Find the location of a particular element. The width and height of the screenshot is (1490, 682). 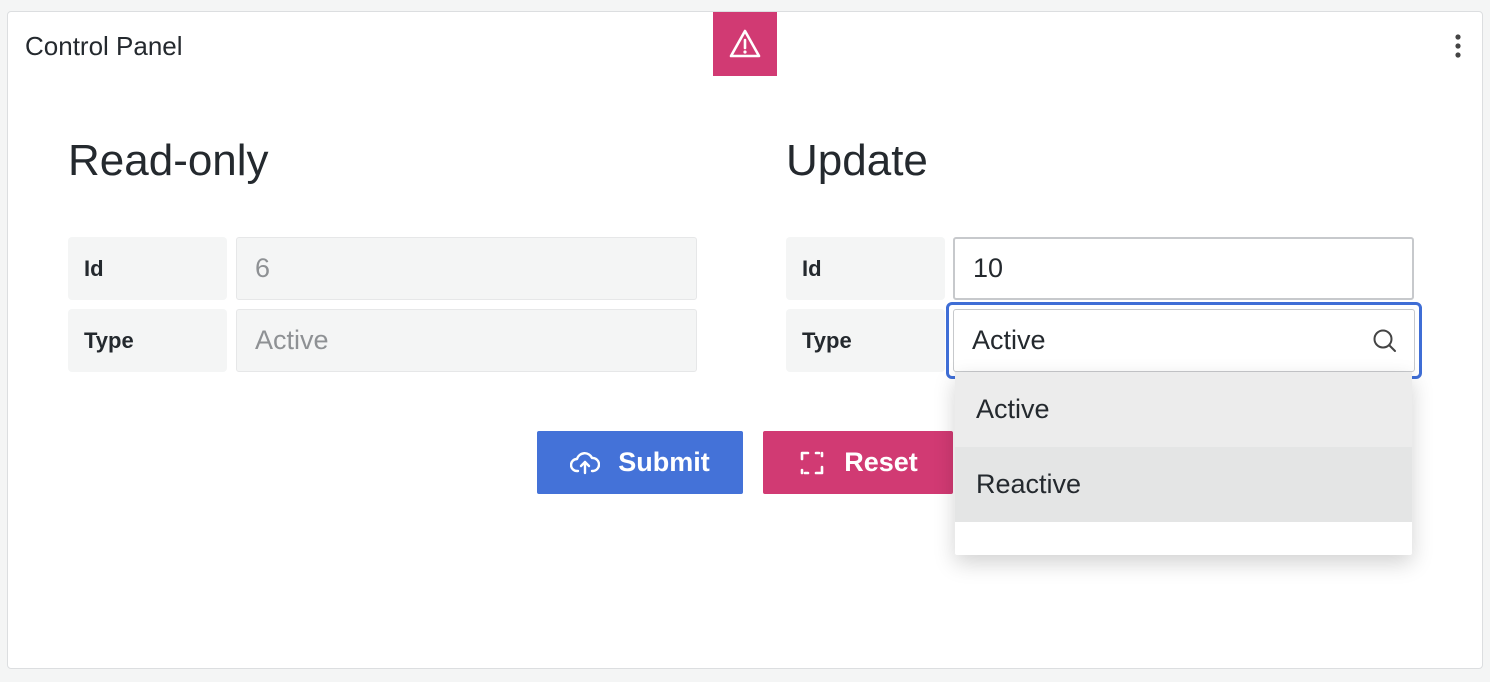

readonly-type-label: Type is located at coordinates (147, 340).